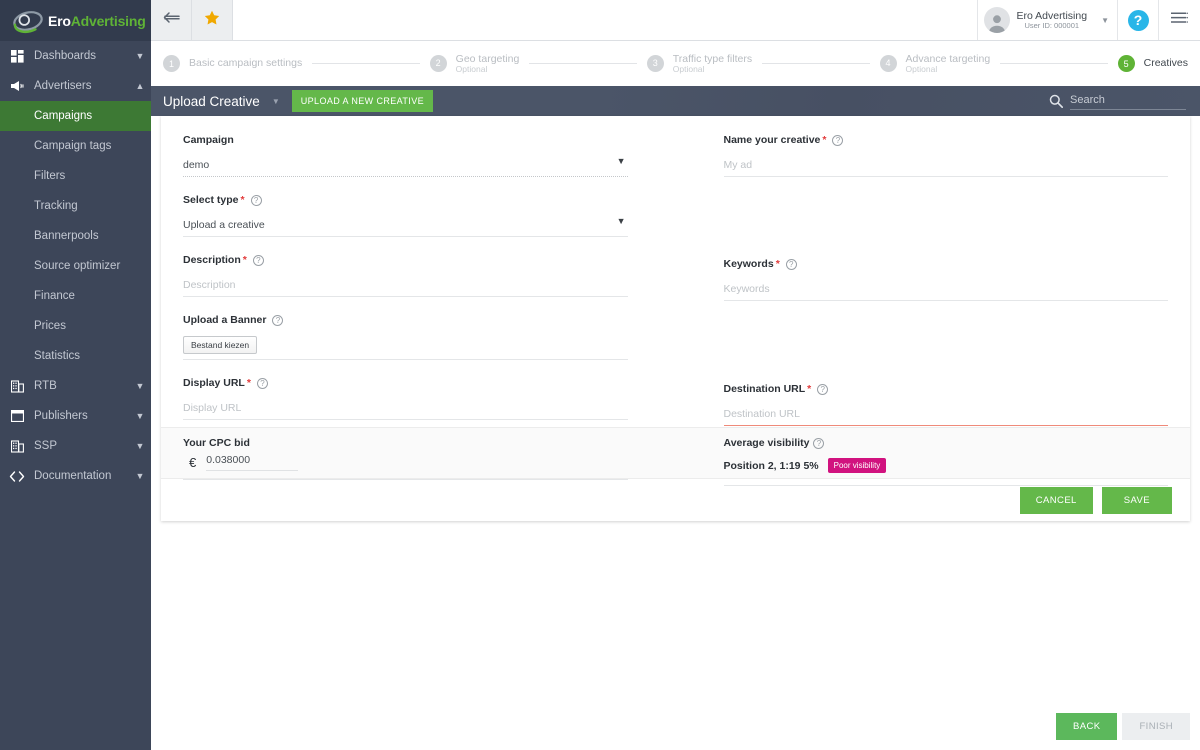  What do you see at coordinates (208, 140) in the screenshot?
I see `campaign-label: Campaign` at bounding box center [208, 140].